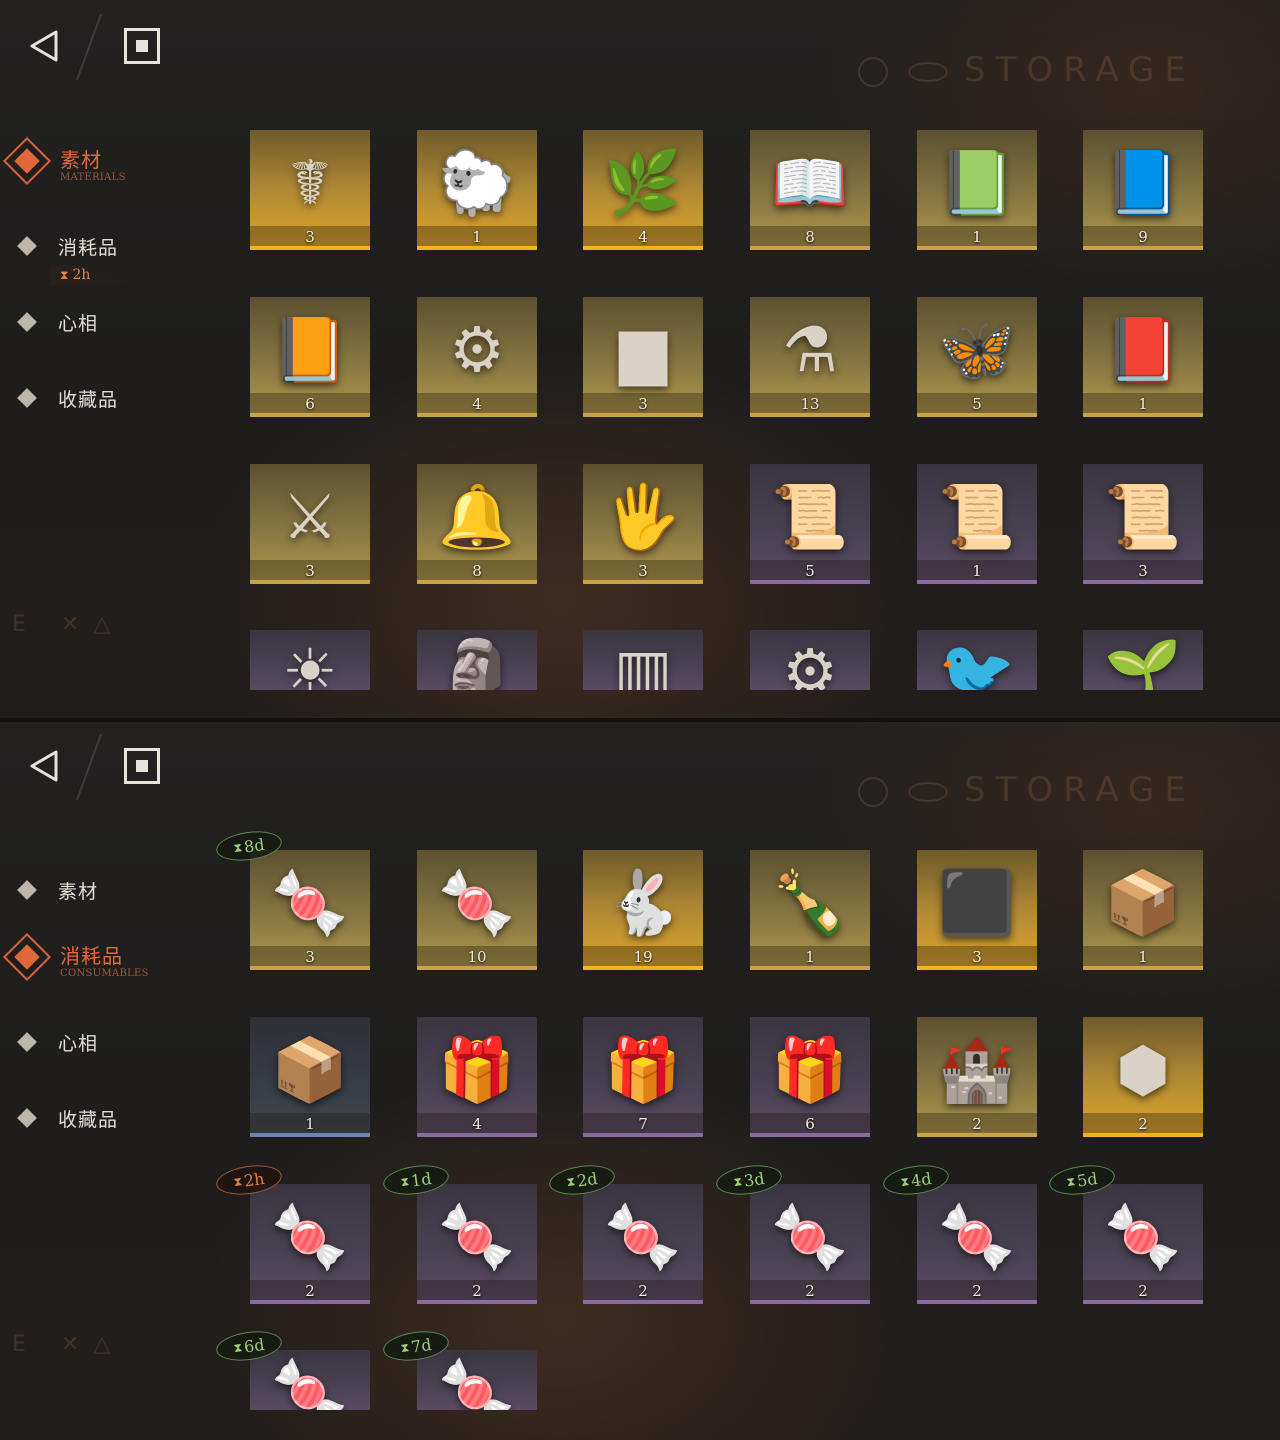 Image resolution: width=1280 pixels, height=1440 pixels. Describe the element at coordinates (643, 524) in the screenshot. I see `item-slot: 🖐 3` at that location.